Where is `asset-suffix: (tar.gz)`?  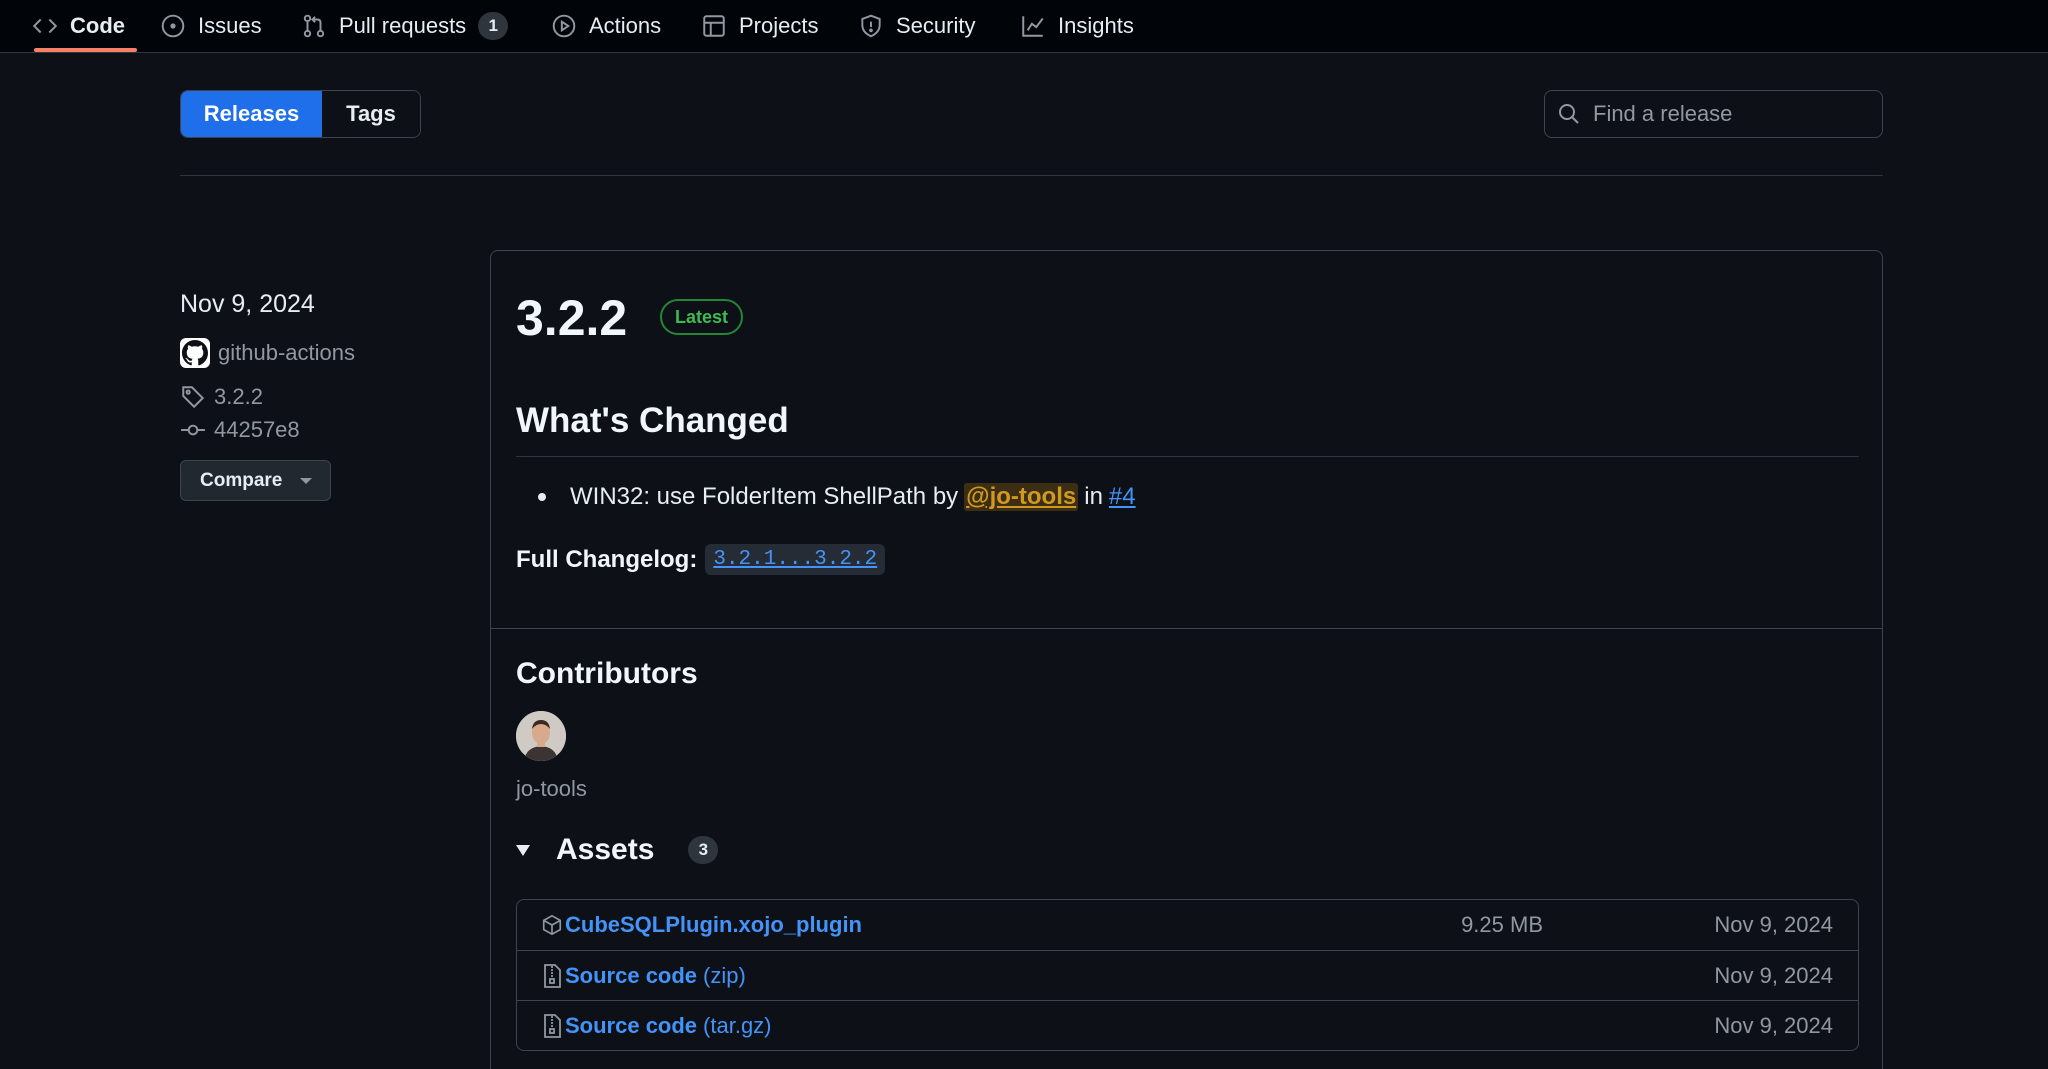
asset-suffix: (tar.gz) is located at coordinates (737, 1025).